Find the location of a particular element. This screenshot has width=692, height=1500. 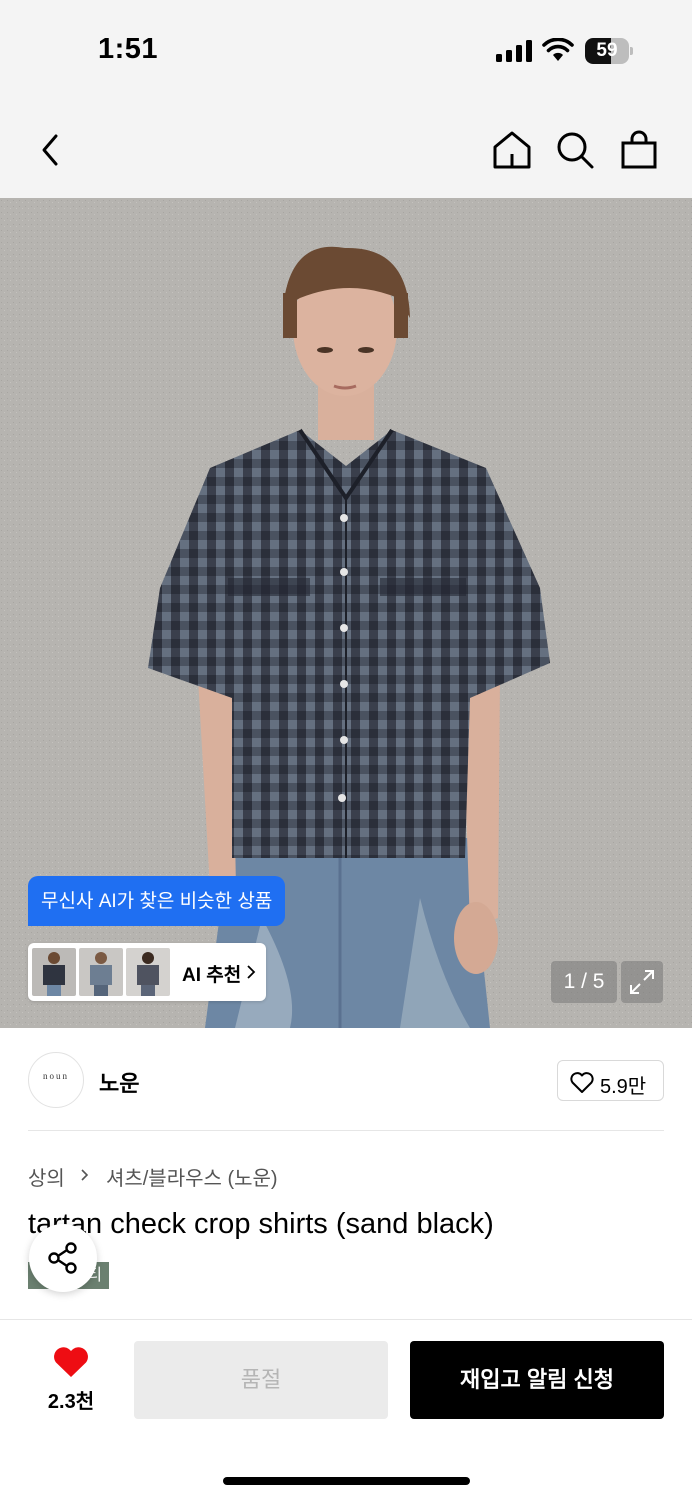

brand-like-count: 5.9만 is located at coordinates (623, 1087).